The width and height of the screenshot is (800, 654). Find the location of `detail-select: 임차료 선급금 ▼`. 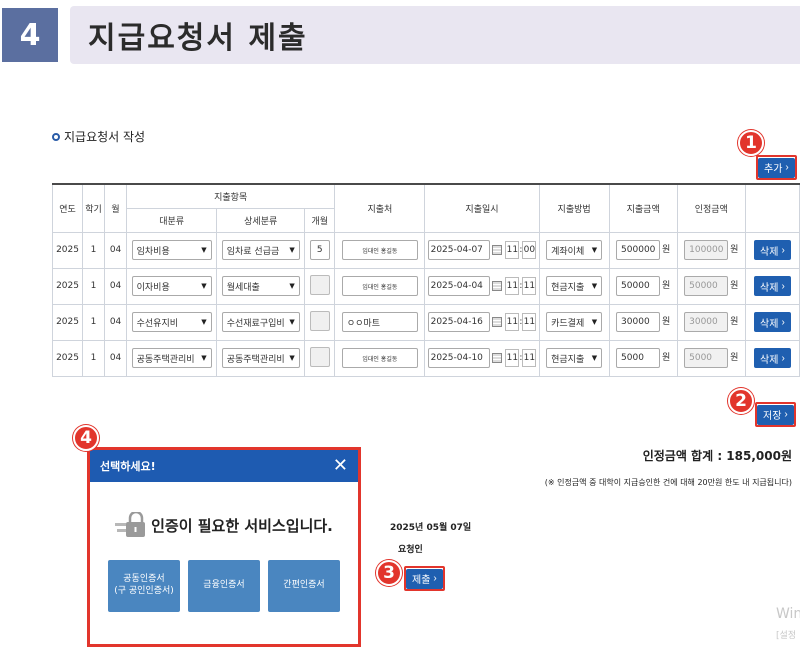

detail-select: 임차료 선급금 ▼ is located at coordinates (260, 250).